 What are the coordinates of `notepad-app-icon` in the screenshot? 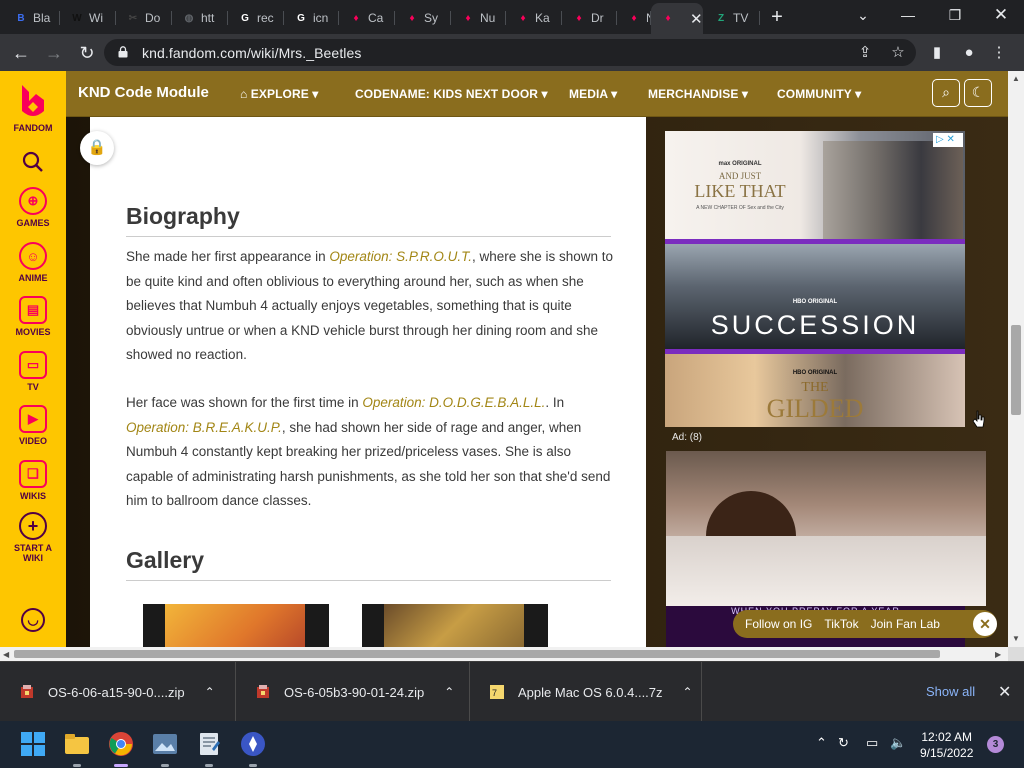 It's located at (209, 744).